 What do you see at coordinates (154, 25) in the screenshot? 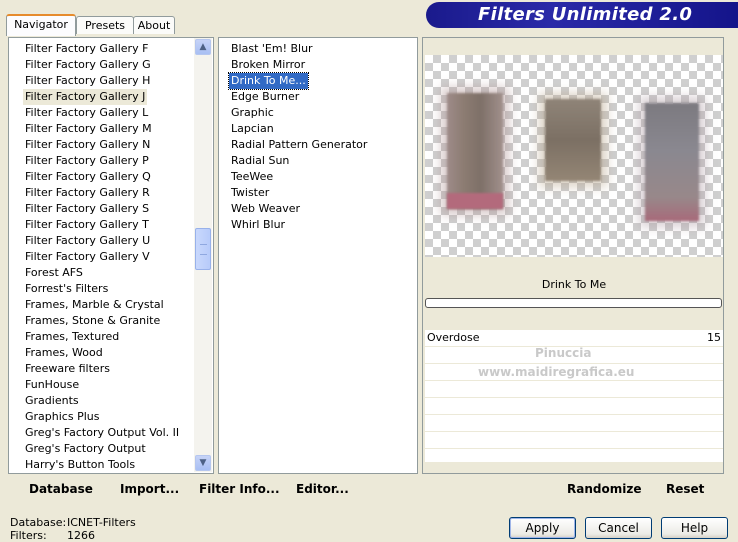
I see `tab-about: About` at bounding box center [154, 25].